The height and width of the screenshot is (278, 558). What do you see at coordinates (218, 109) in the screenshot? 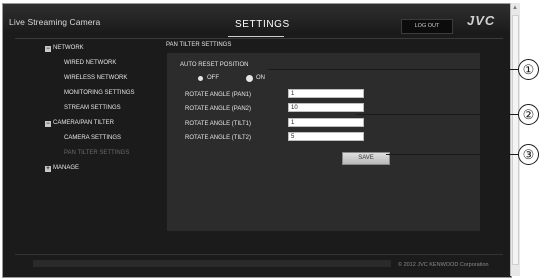
I see `pan2-label: ROTATE ANGLE (PAN2)` at bounding box center [218, 109].